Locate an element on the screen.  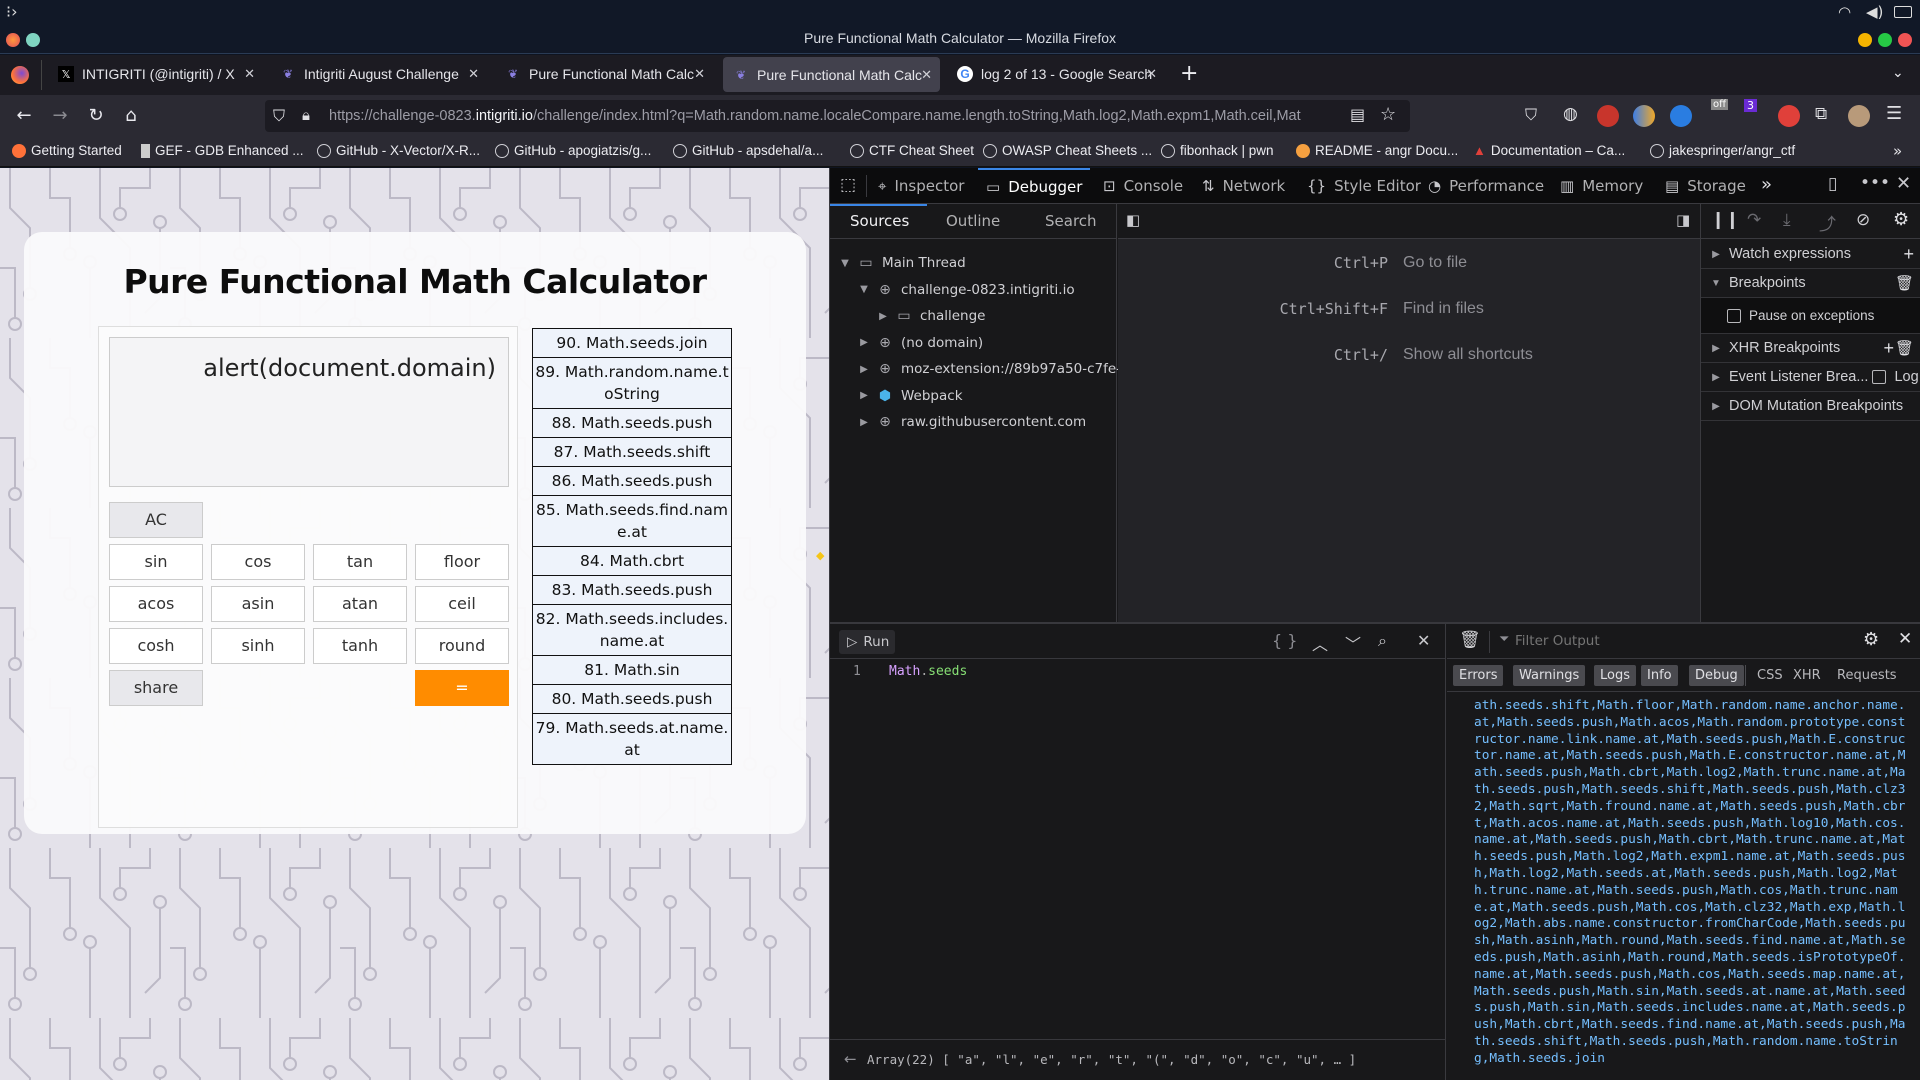
extension-count-badge: 3 is located at coordinates (1750, 105).